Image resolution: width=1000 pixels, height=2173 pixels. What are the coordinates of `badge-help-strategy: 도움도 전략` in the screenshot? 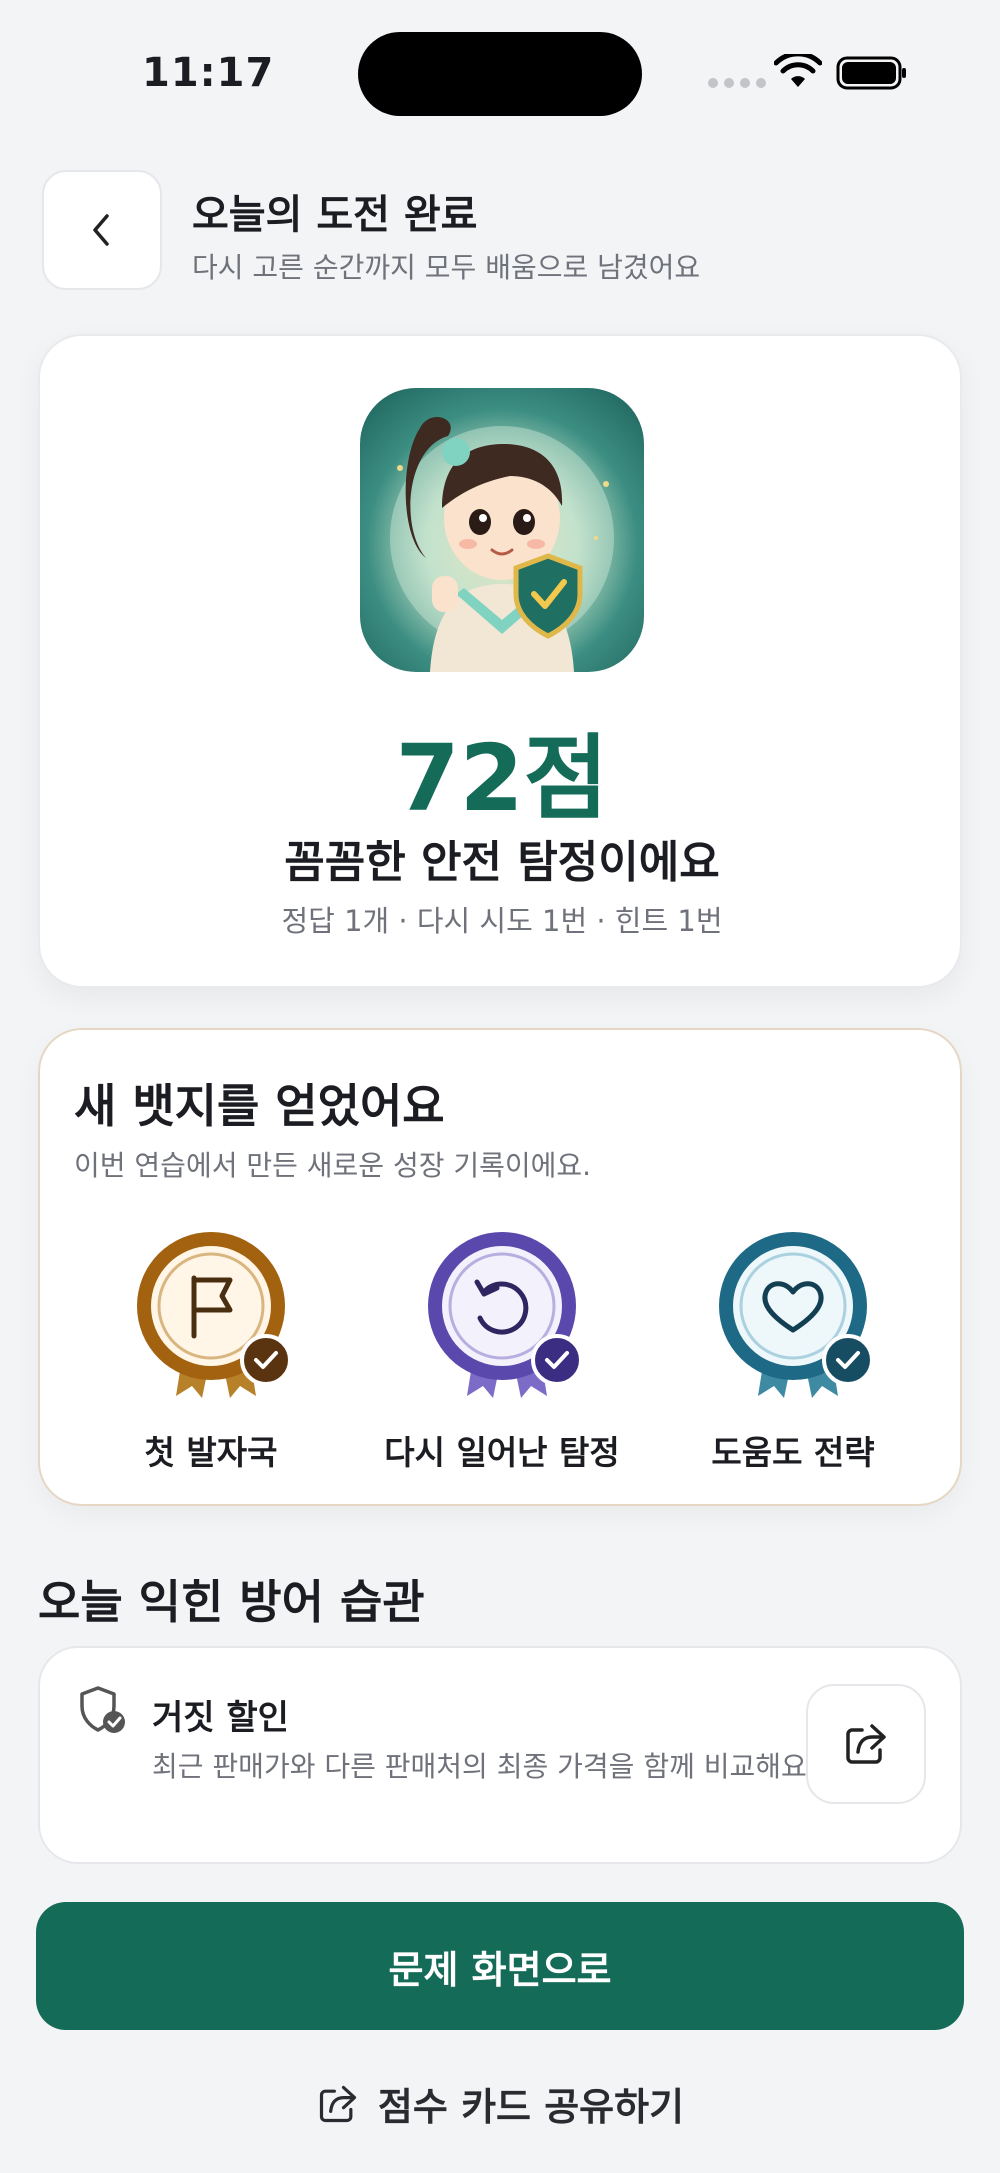 It's located at (793, 1351).